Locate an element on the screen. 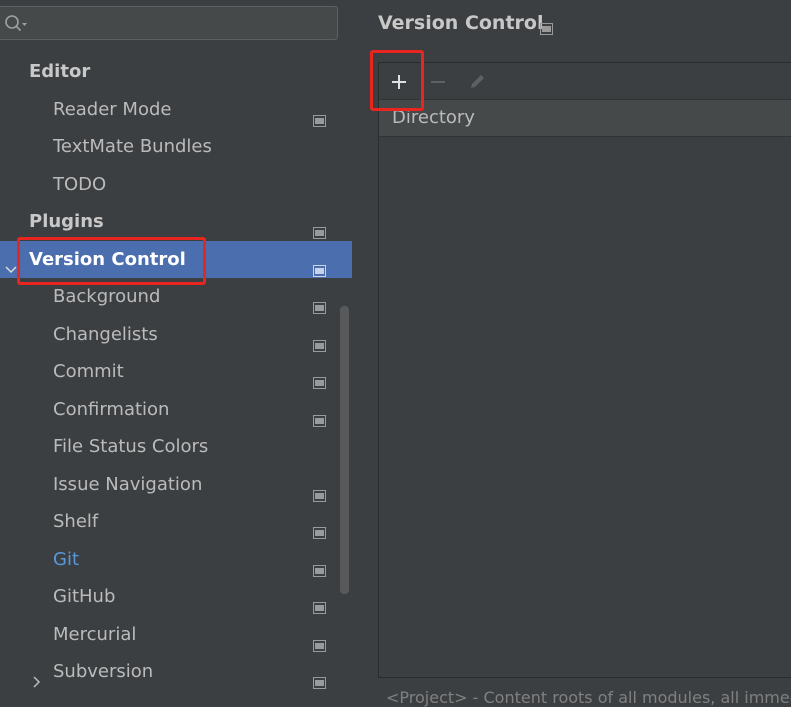 The height and width of the screenshot is (707, 791). tree-item-shelf: Shelf is located at coordinates (176, 521).